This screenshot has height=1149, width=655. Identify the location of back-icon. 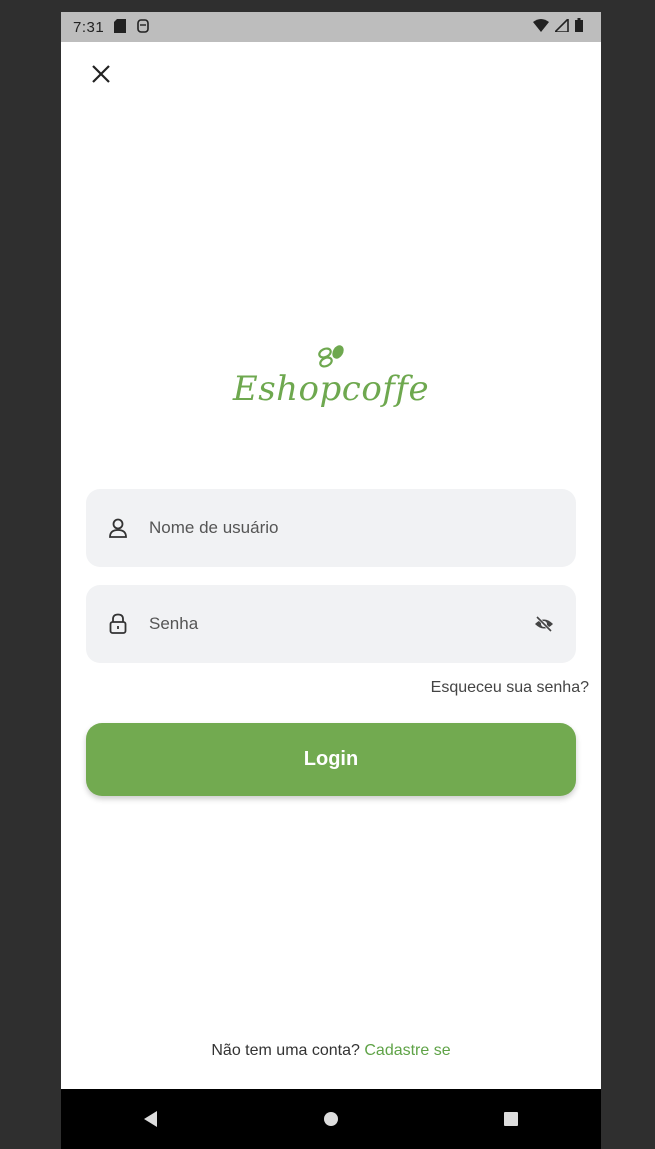
(150, 1119).